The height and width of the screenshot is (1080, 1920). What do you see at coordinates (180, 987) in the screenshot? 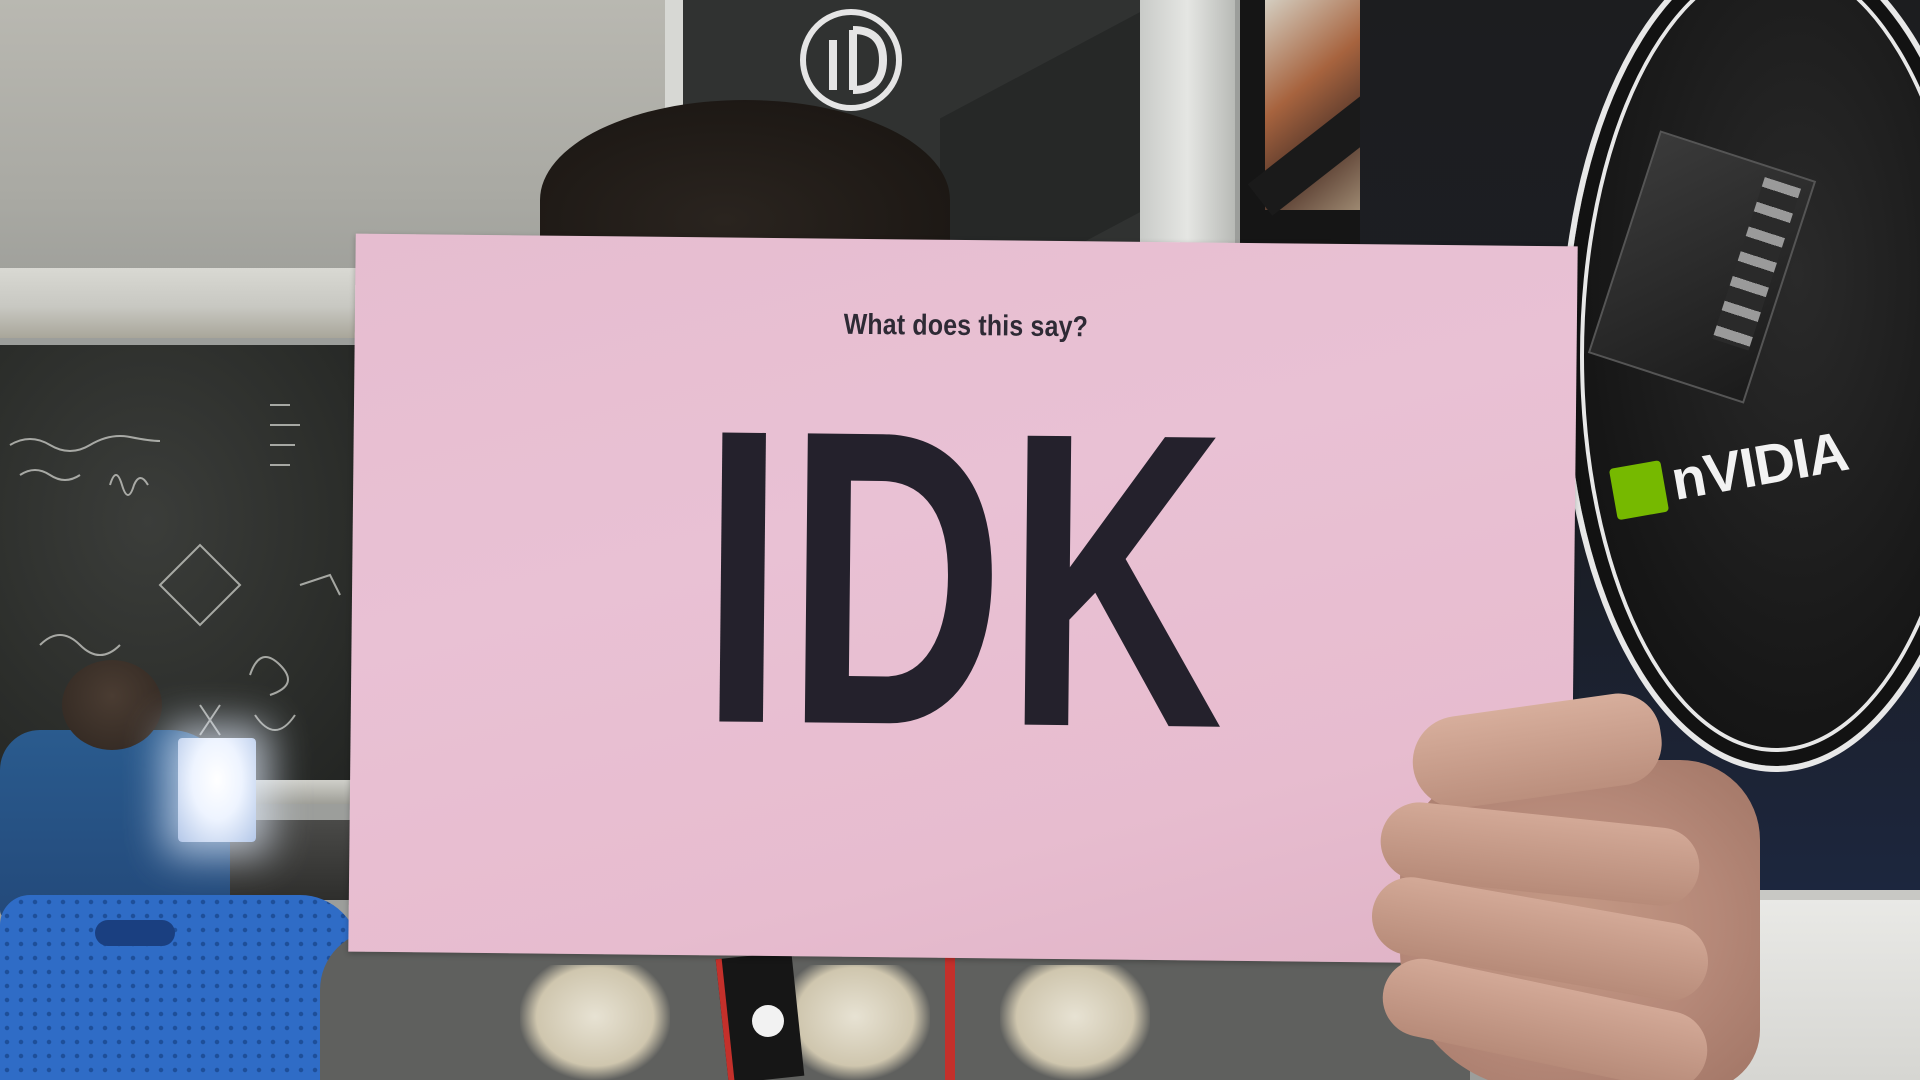
I see `blue-chair` at bounding box center [180, 987].